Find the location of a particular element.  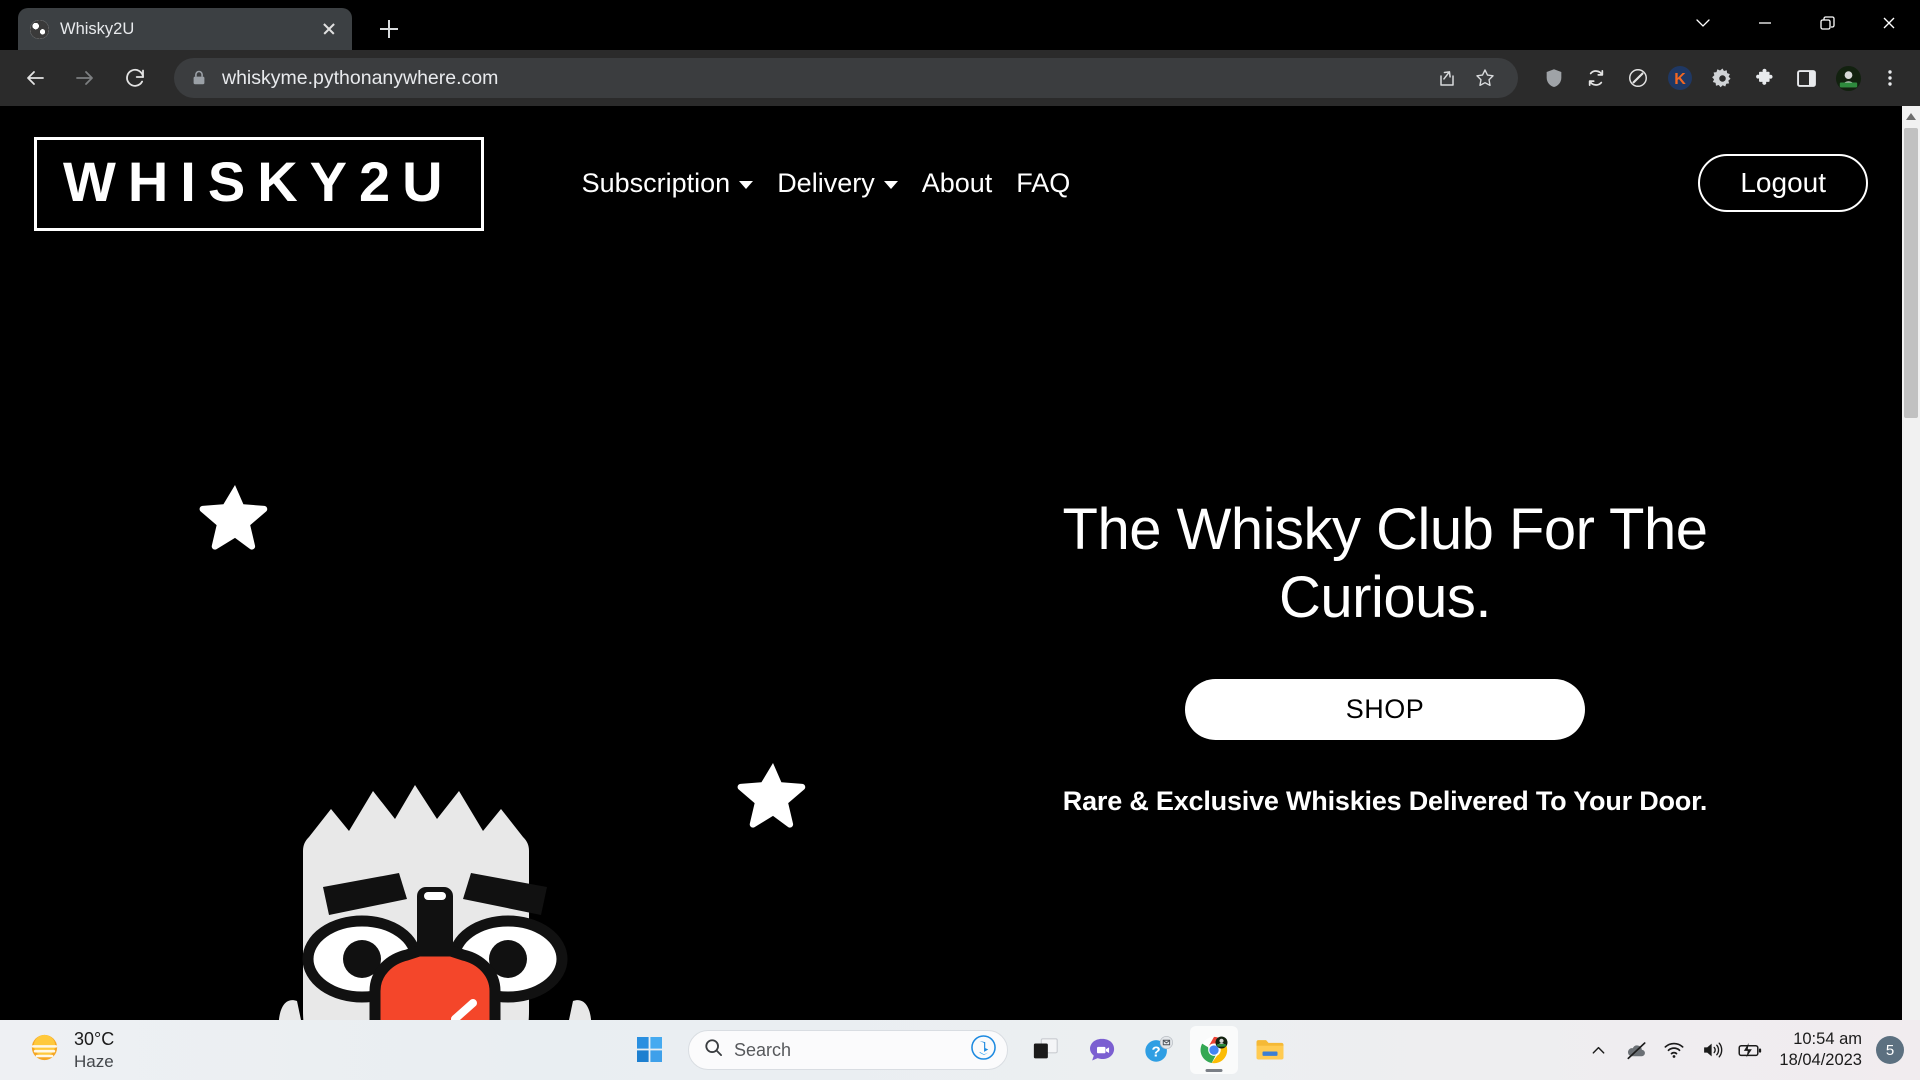

extensions-puzzle-icon is located at coordinates (1764, 78).